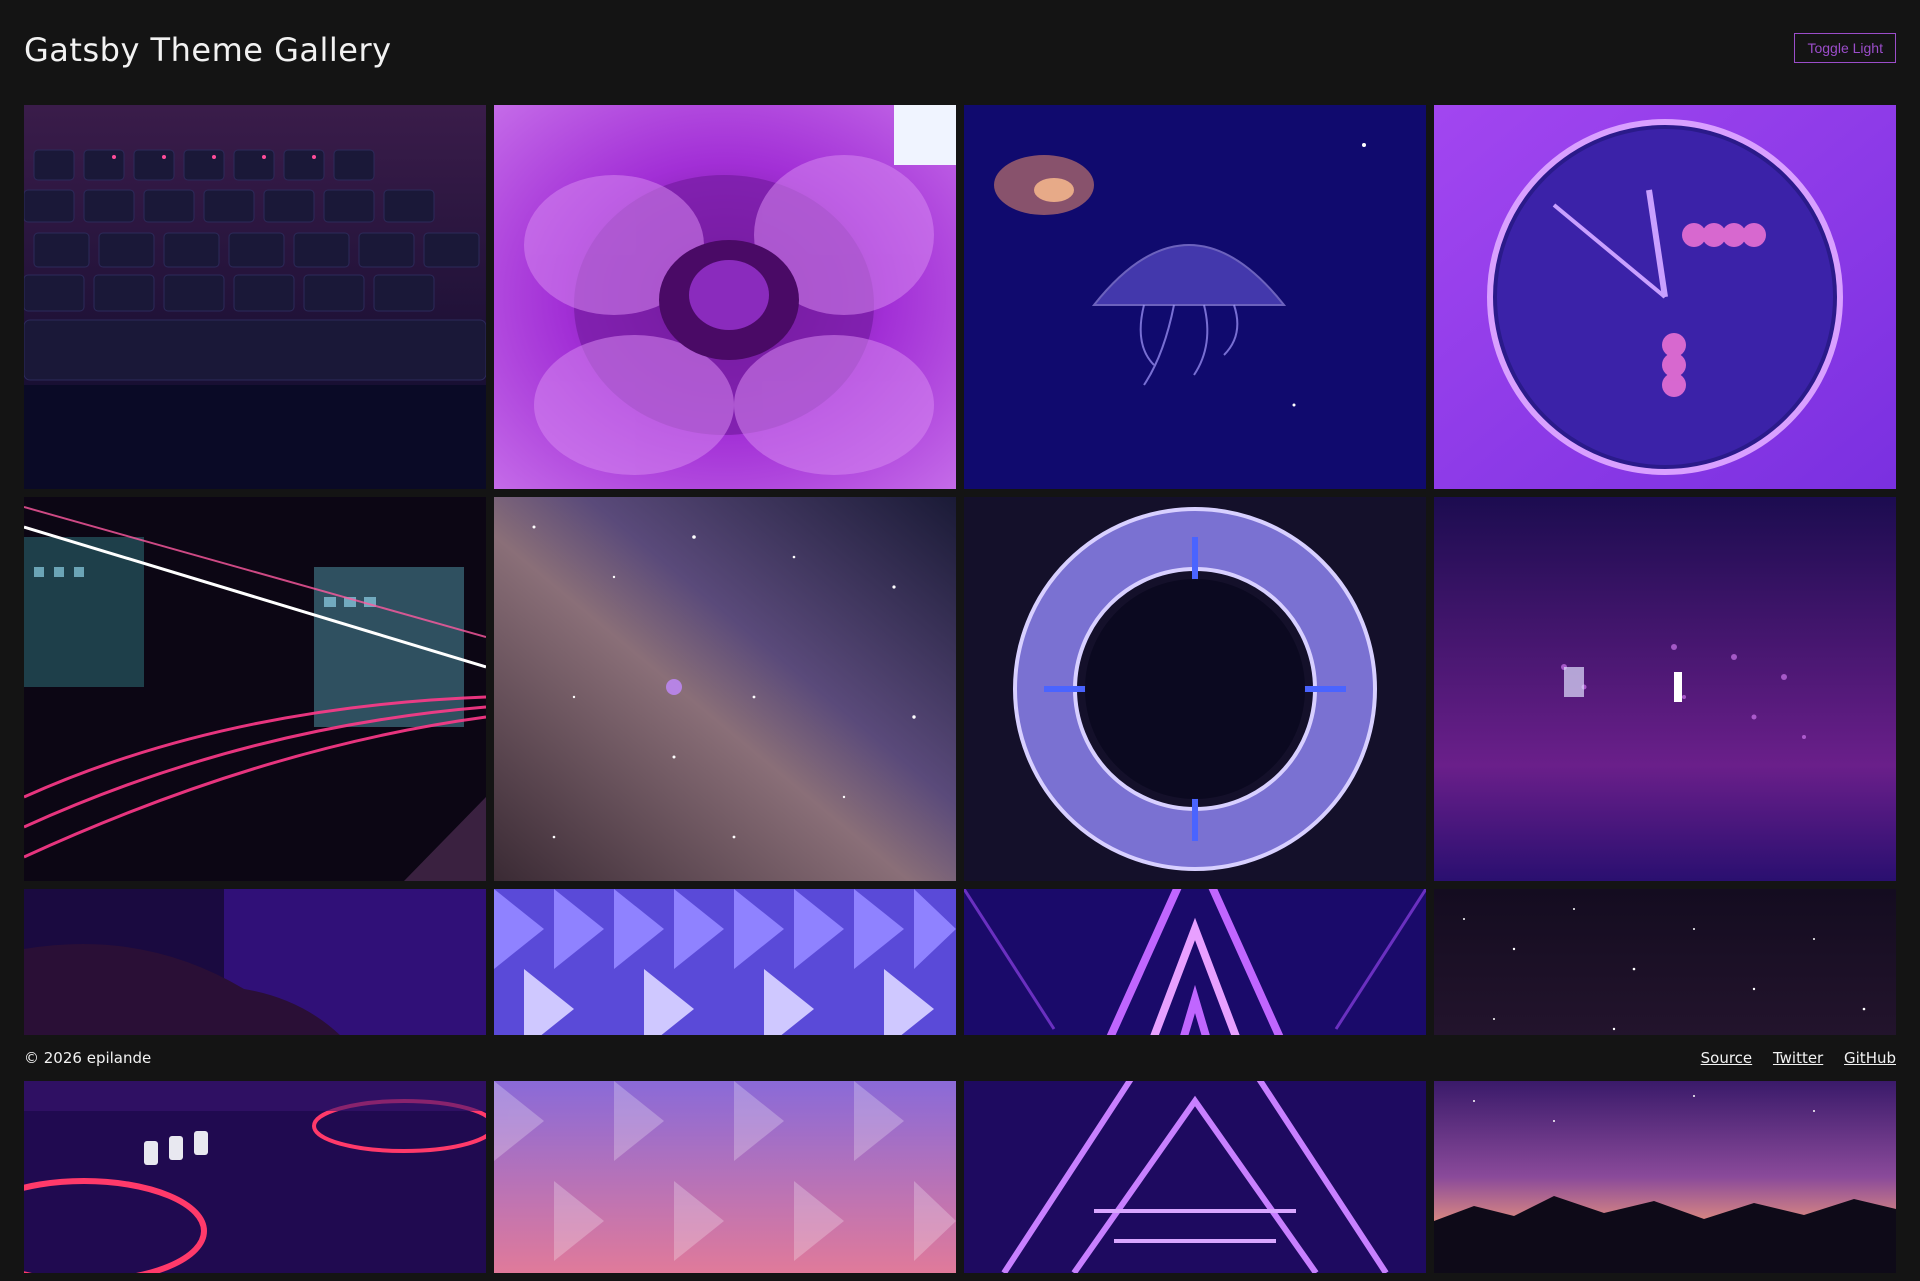  I want to click on dj-turntable-photo-icon, so click(255, 1177).